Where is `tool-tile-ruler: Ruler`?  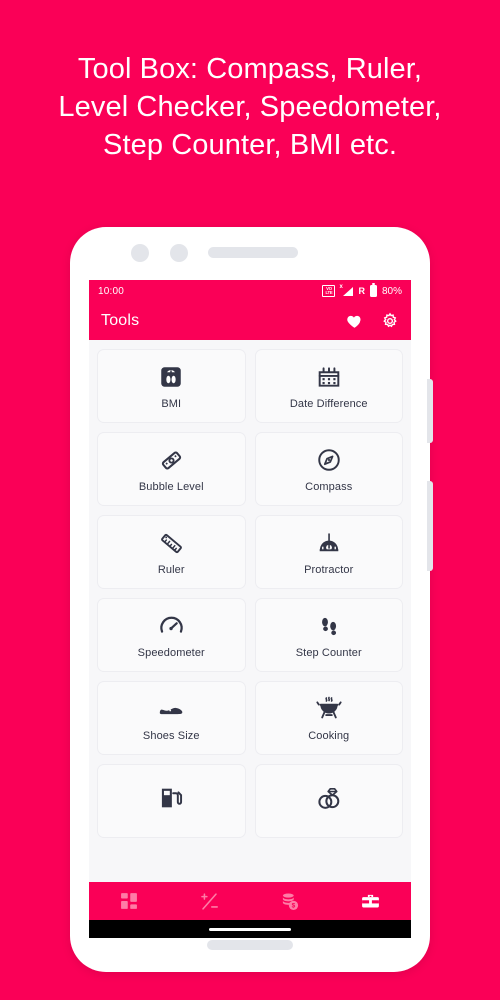 tool-tile-ruler: Ruler is located at coordinates (171, 552).